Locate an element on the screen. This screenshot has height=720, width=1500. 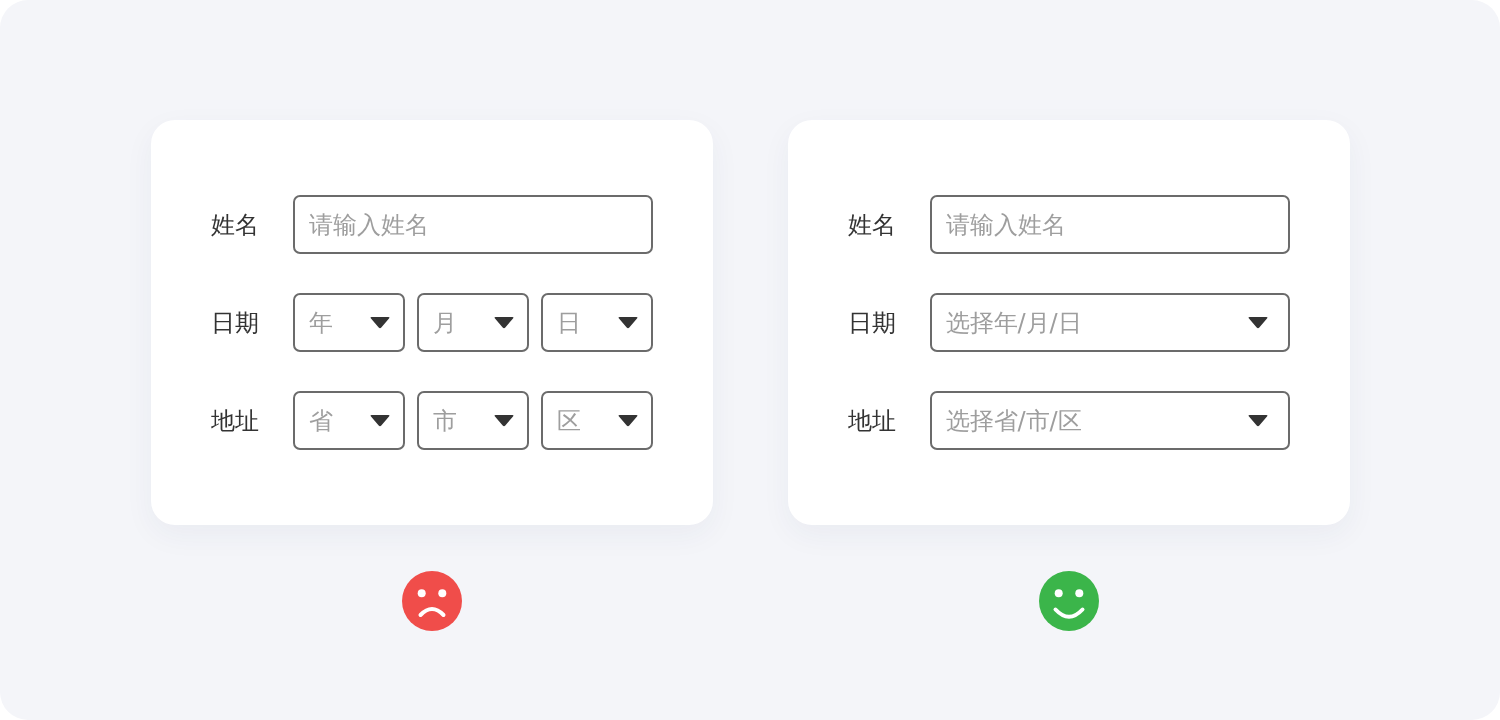
dropdown: 区 is located at coordinates (596, 420).